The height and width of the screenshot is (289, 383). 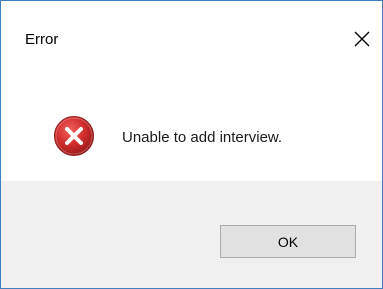 What do you see at coordinates (288, 241) in the screenshot?
I see `ok-button: OK` at bounding box center [288, 241].